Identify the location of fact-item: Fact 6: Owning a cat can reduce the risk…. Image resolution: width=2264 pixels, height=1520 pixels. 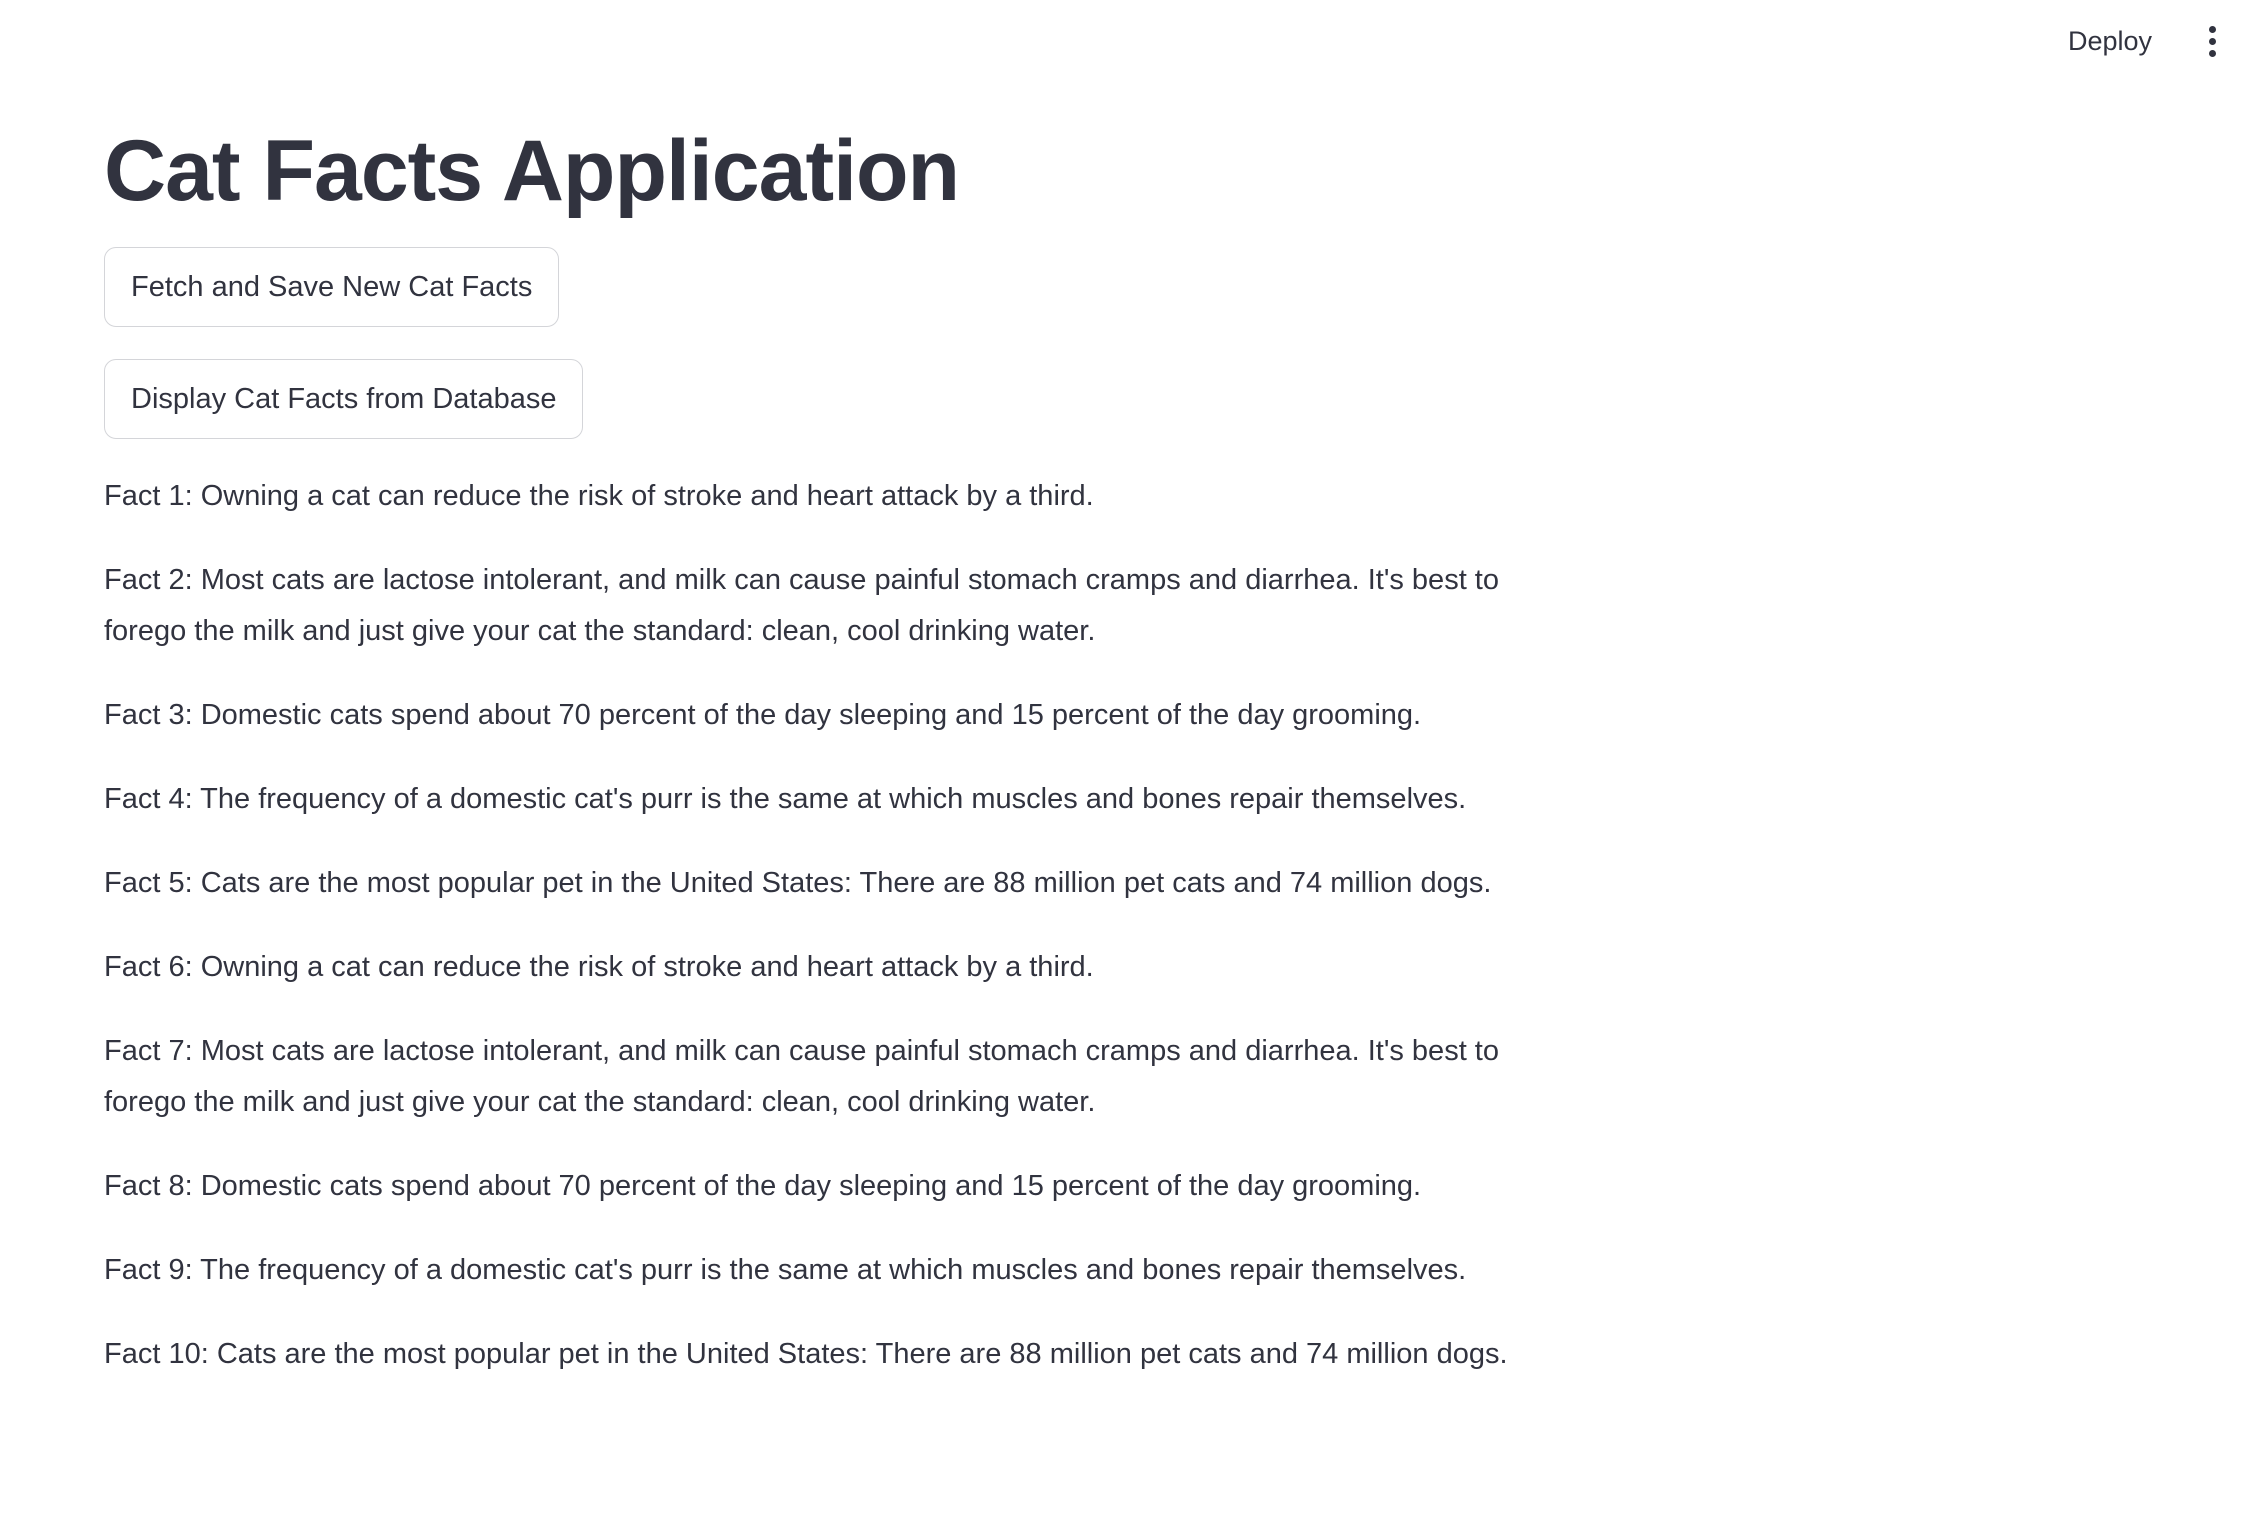
(599, 967).